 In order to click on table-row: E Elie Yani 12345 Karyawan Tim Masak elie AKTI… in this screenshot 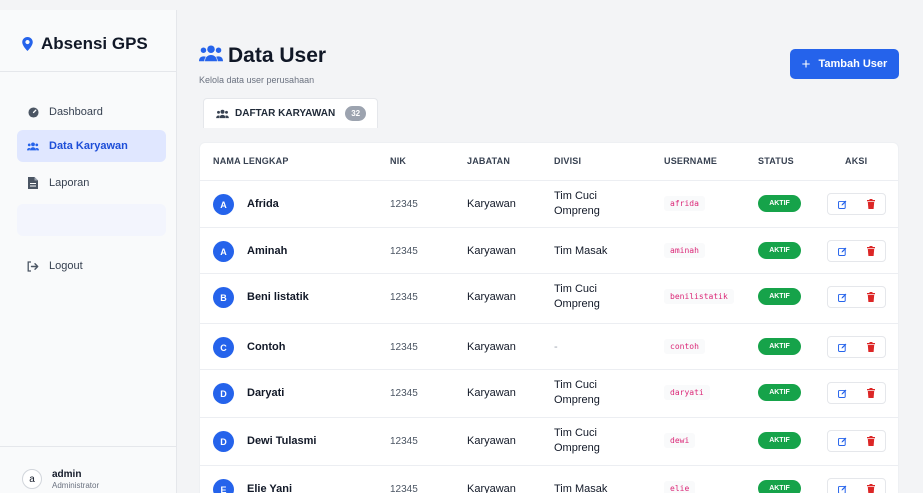, I will do `click(549, 479)`.